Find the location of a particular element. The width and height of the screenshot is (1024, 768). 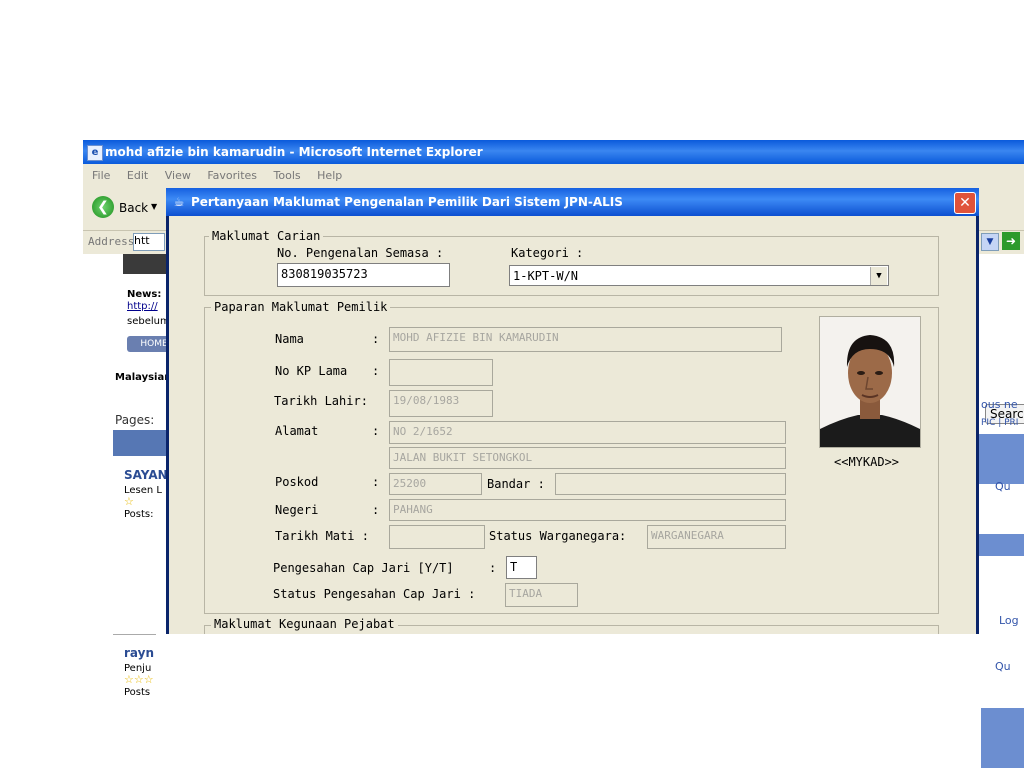

chevron-down-icon: ▼ is located at coordinates (878, 276).